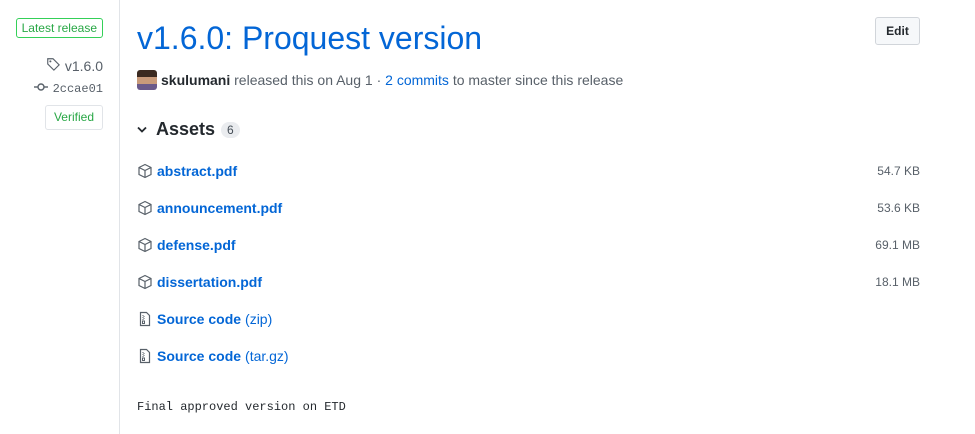  I want to click on commit-icon, so click(40, 89).